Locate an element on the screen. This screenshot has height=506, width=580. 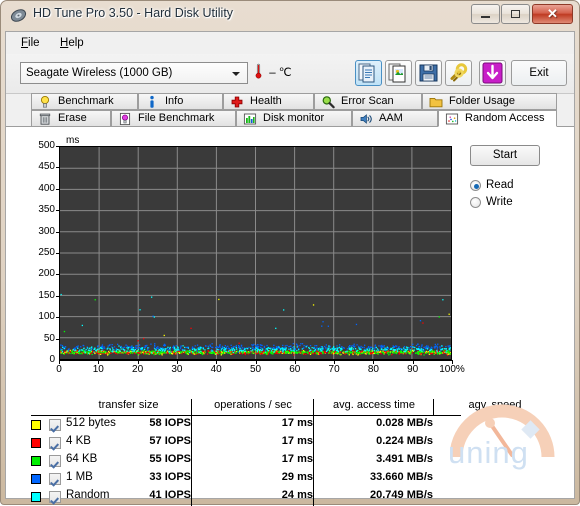
tab-benchmark-label: Benchmark is located at coordinates (86, 101).